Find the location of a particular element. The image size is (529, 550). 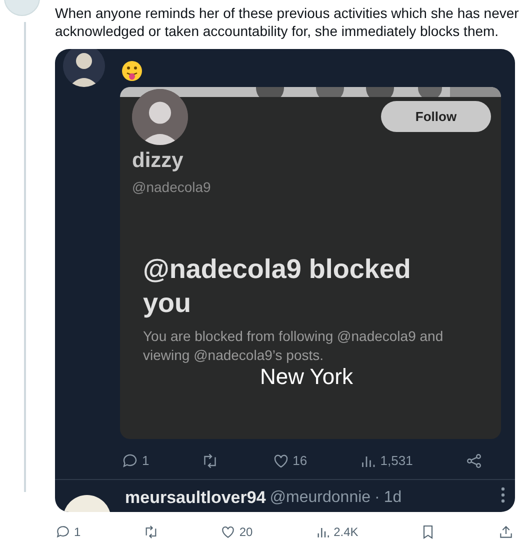

heart-icon is located at coordinates (228, 532).